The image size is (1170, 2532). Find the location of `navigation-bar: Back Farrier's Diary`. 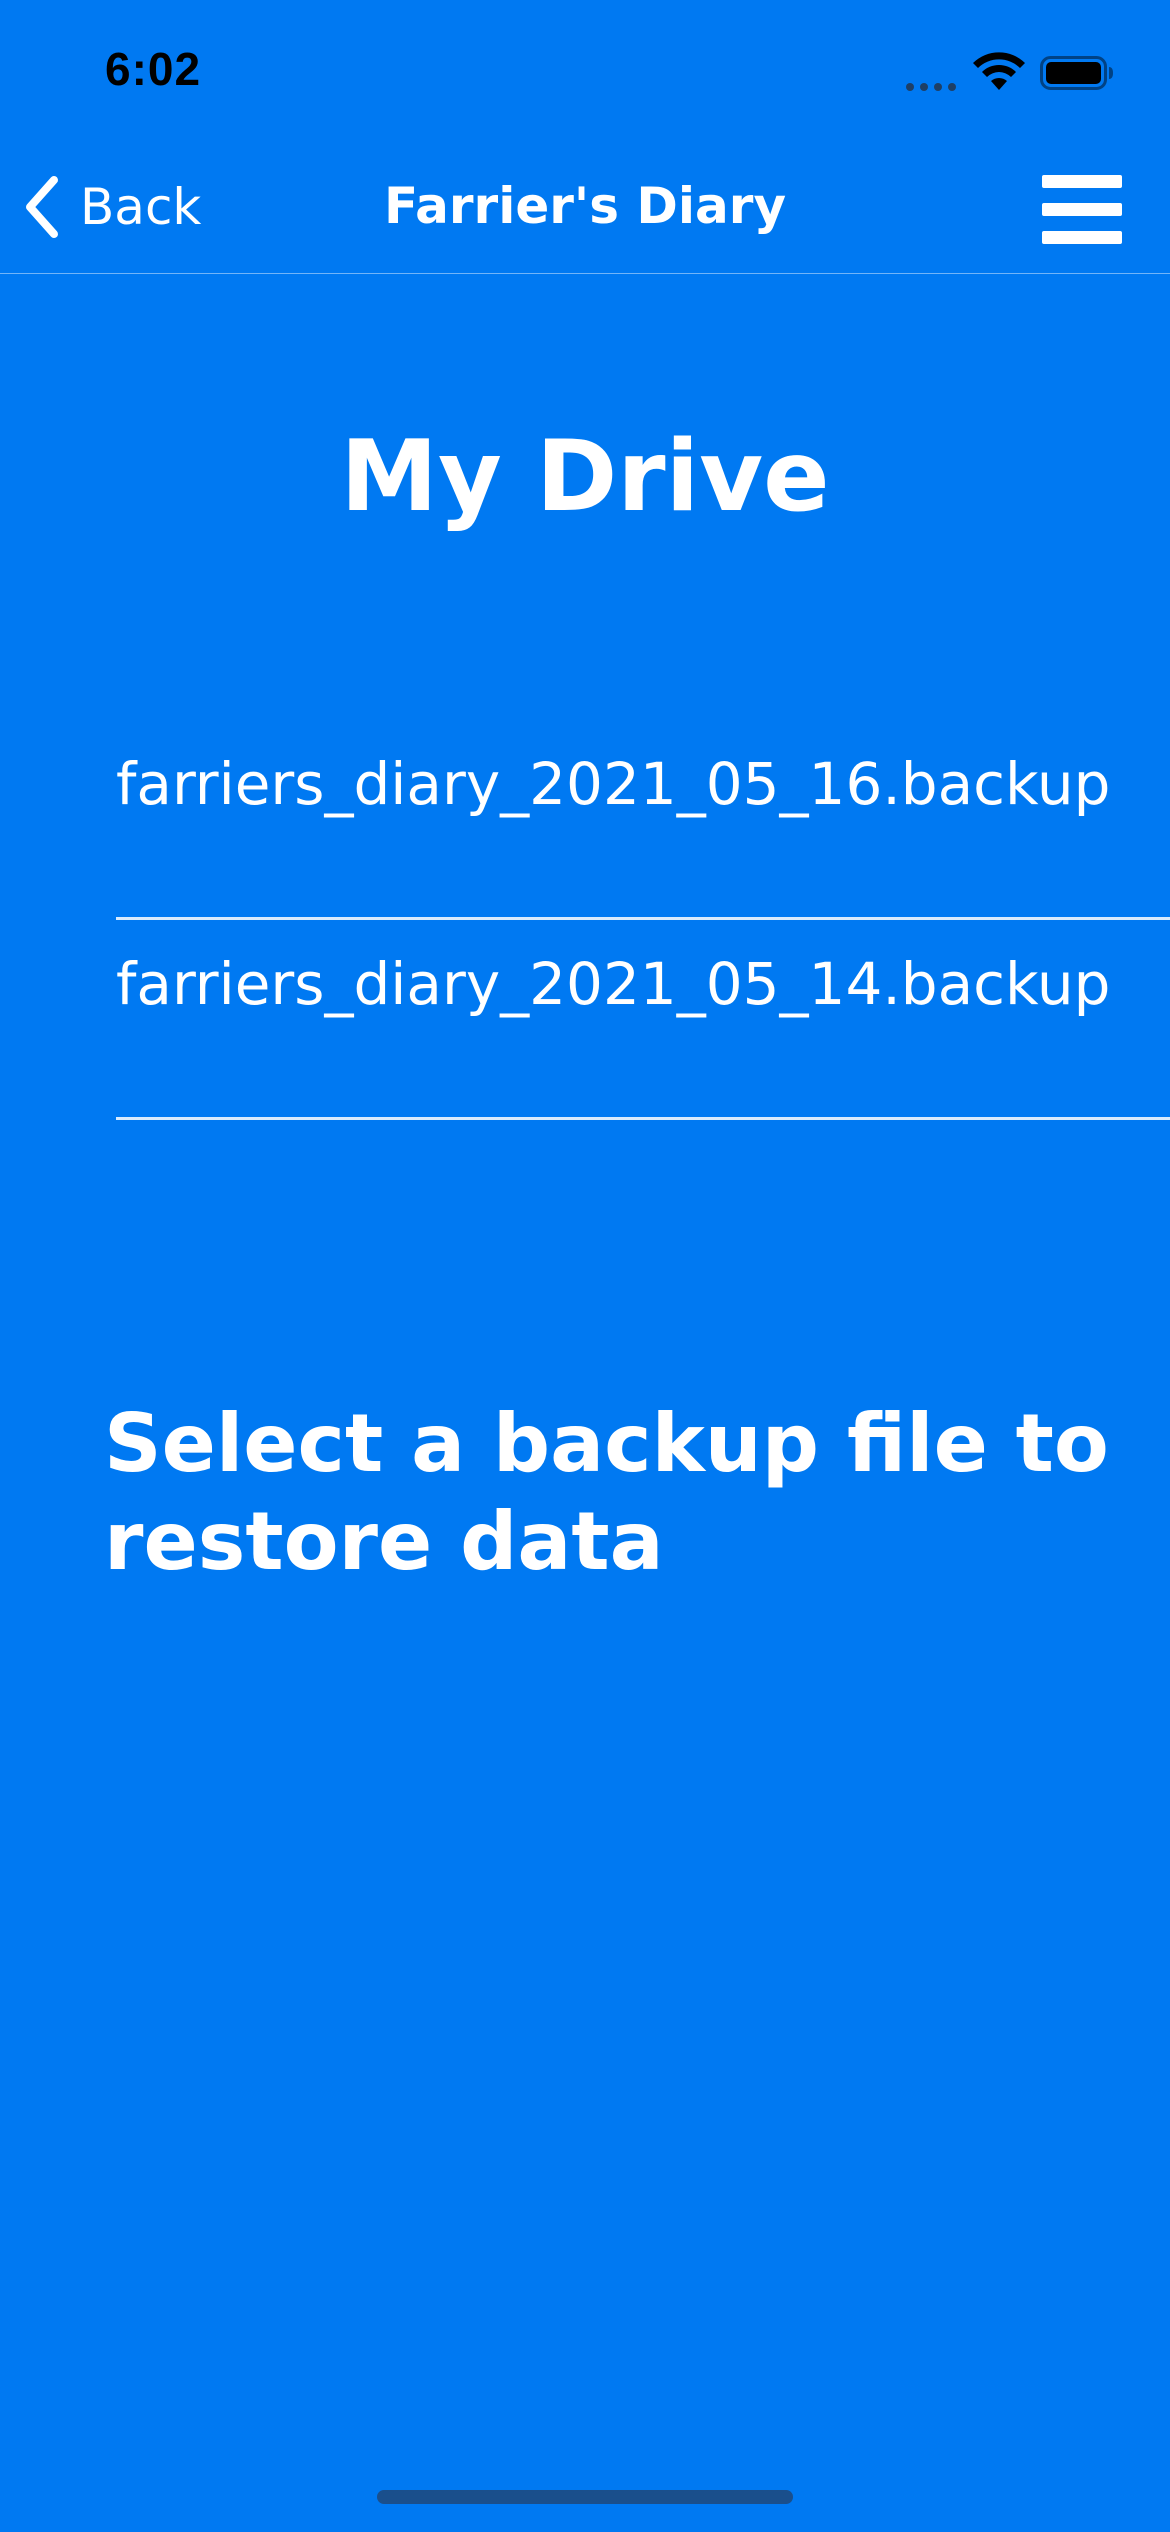

navigation-bar: Back Farrier's Diary is located at coordinates (585, 212).